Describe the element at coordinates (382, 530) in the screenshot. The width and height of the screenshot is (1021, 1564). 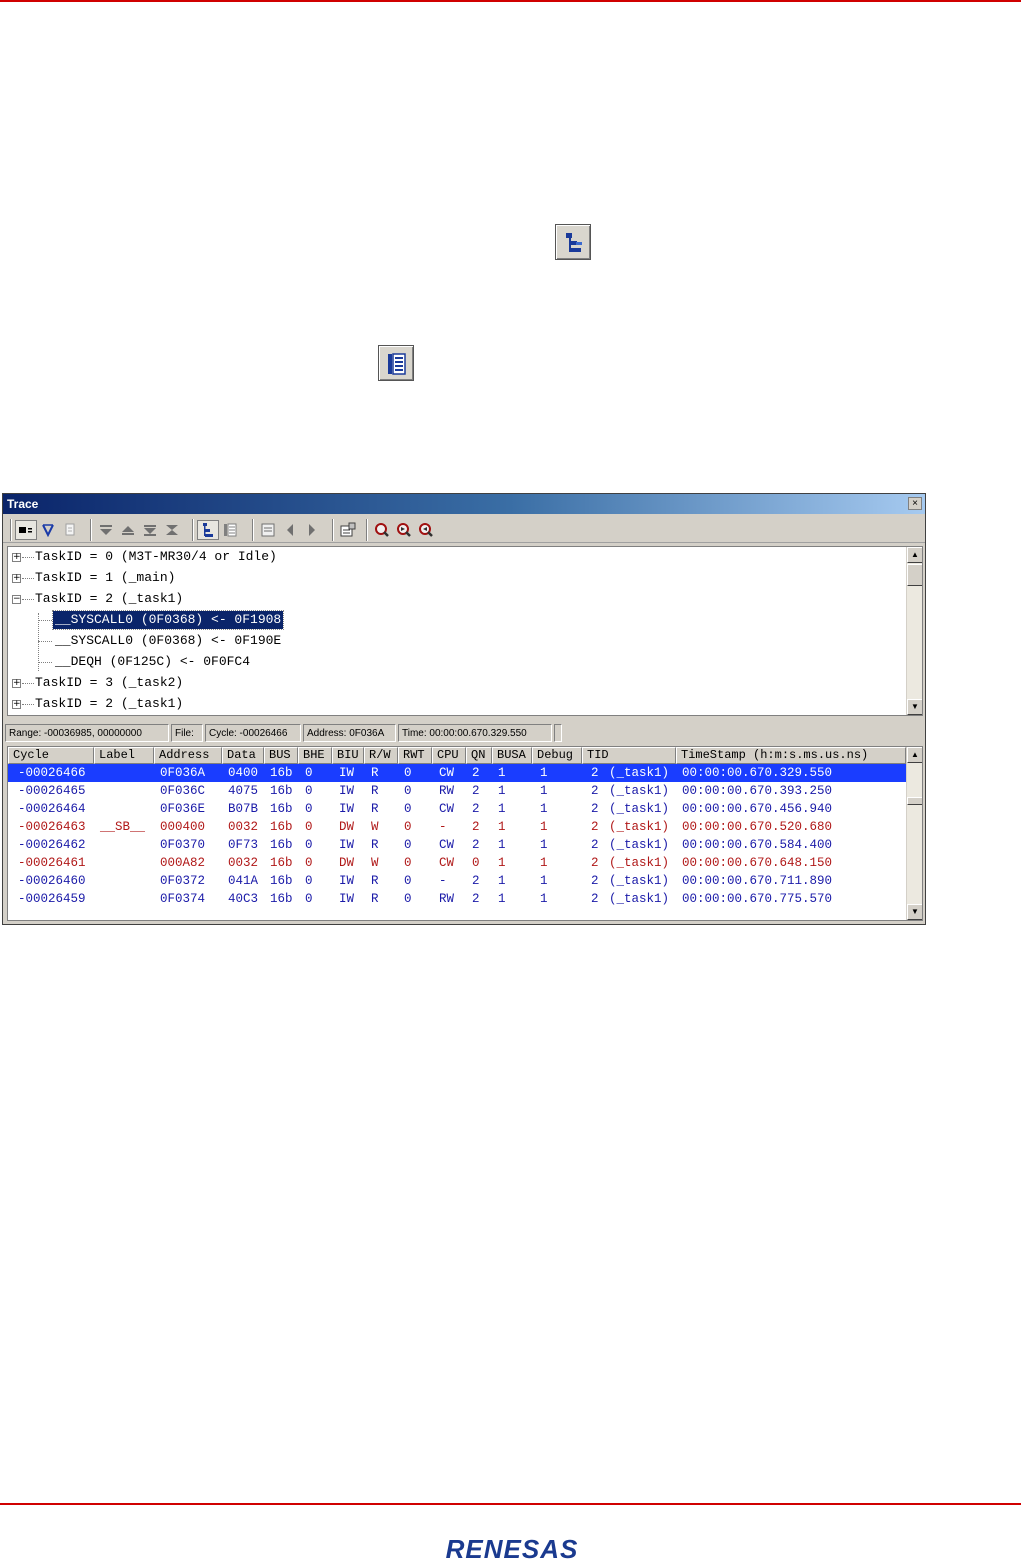
I see `search-icon` at that location.